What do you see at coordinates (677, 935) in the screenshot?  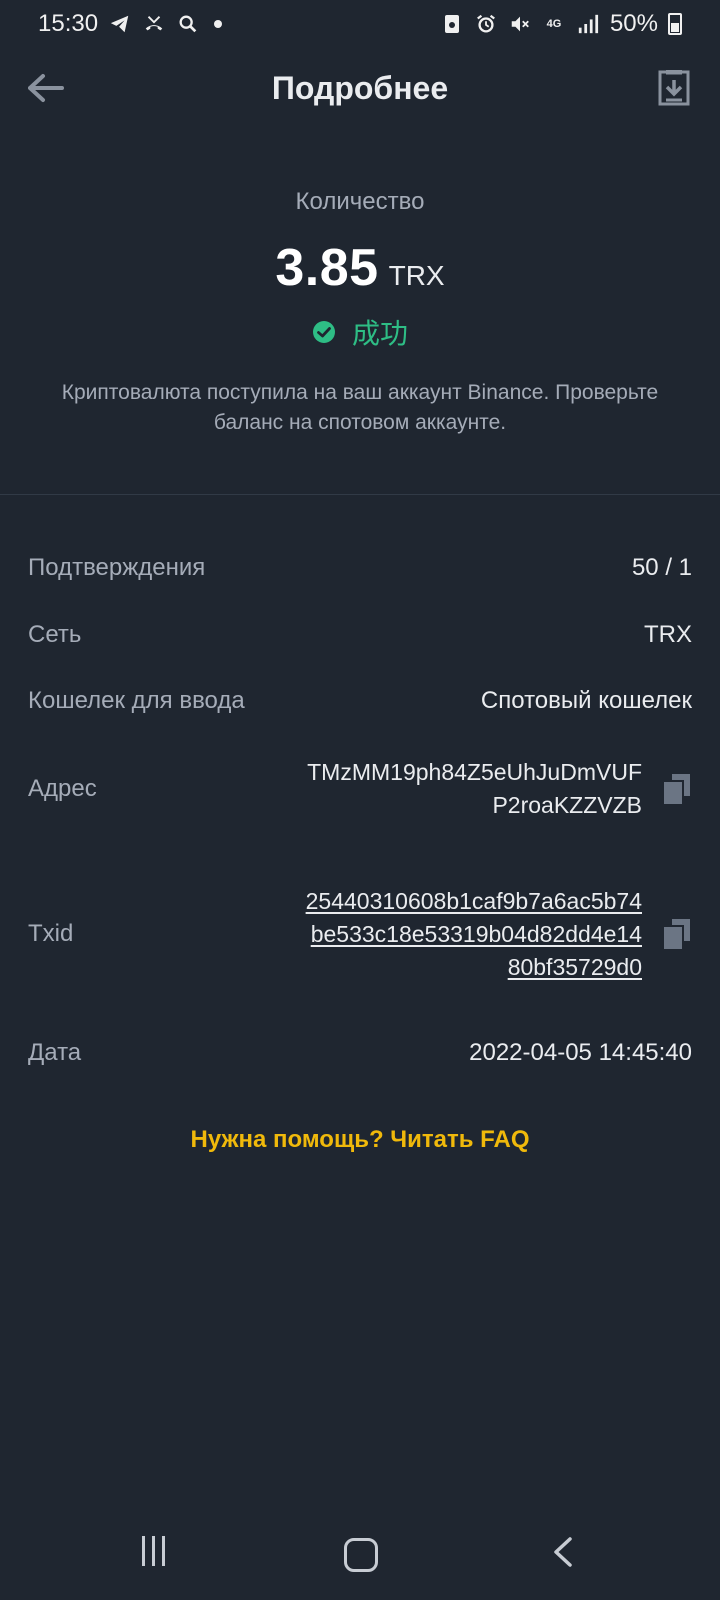 I see `copy-txid-button` at bounding box center [677, 935].